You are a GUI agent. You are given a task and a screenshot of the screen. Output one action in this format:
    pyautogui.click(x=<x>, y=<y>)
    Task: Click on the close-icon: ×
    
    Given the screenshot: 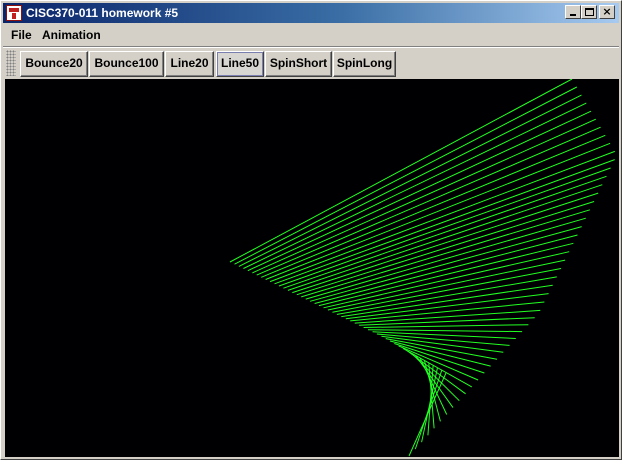 What is the action you would take?
    pyautogui.click(x=607, y=11)
    